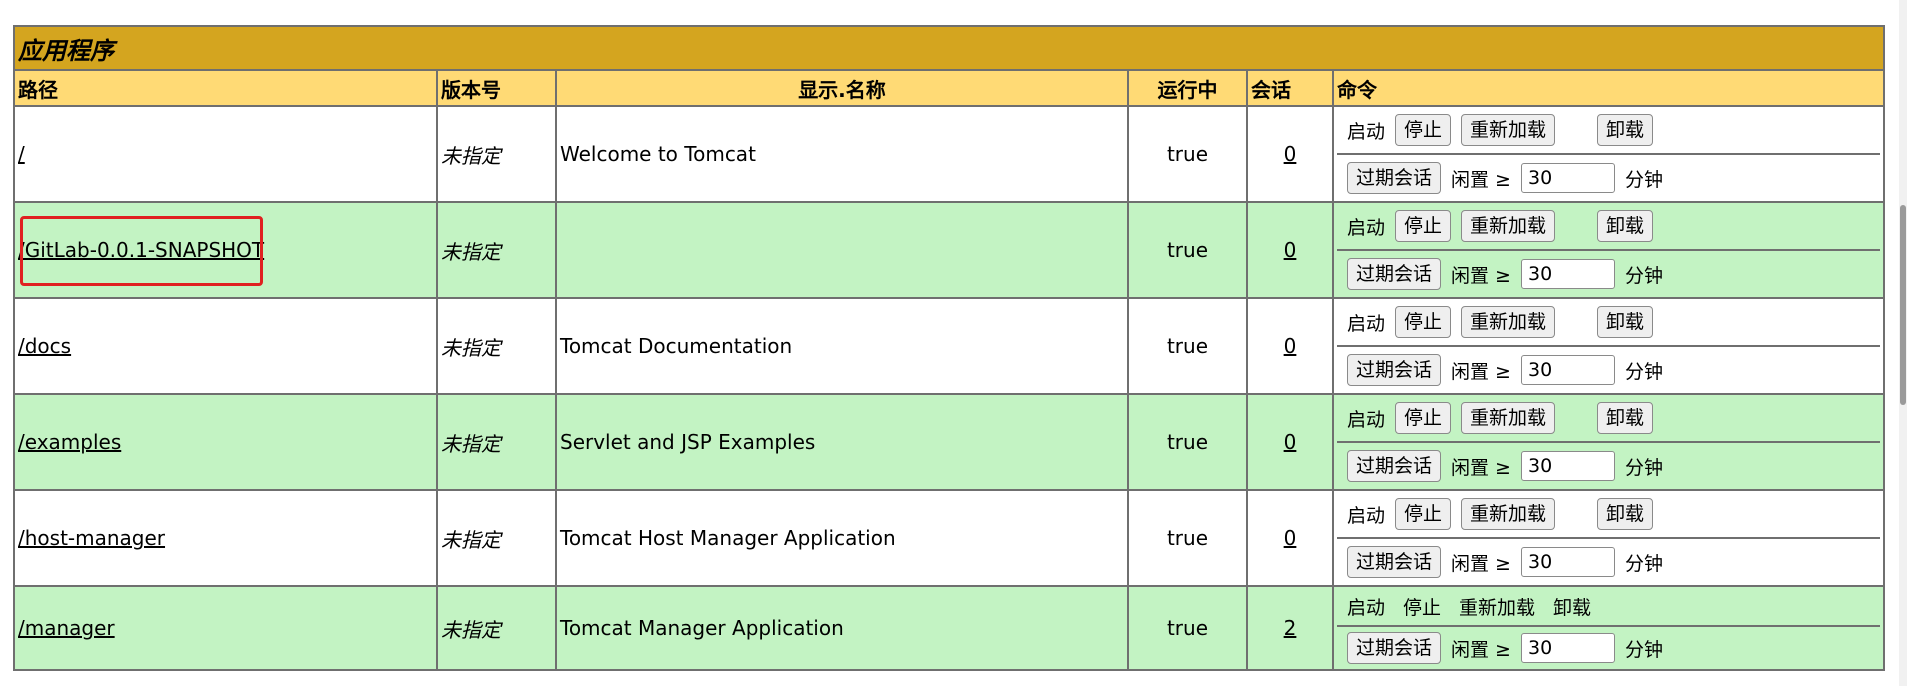 This screenshot has height=686, width=1907. I want to click on app-path-link: /host-manager, so click(91, 538).